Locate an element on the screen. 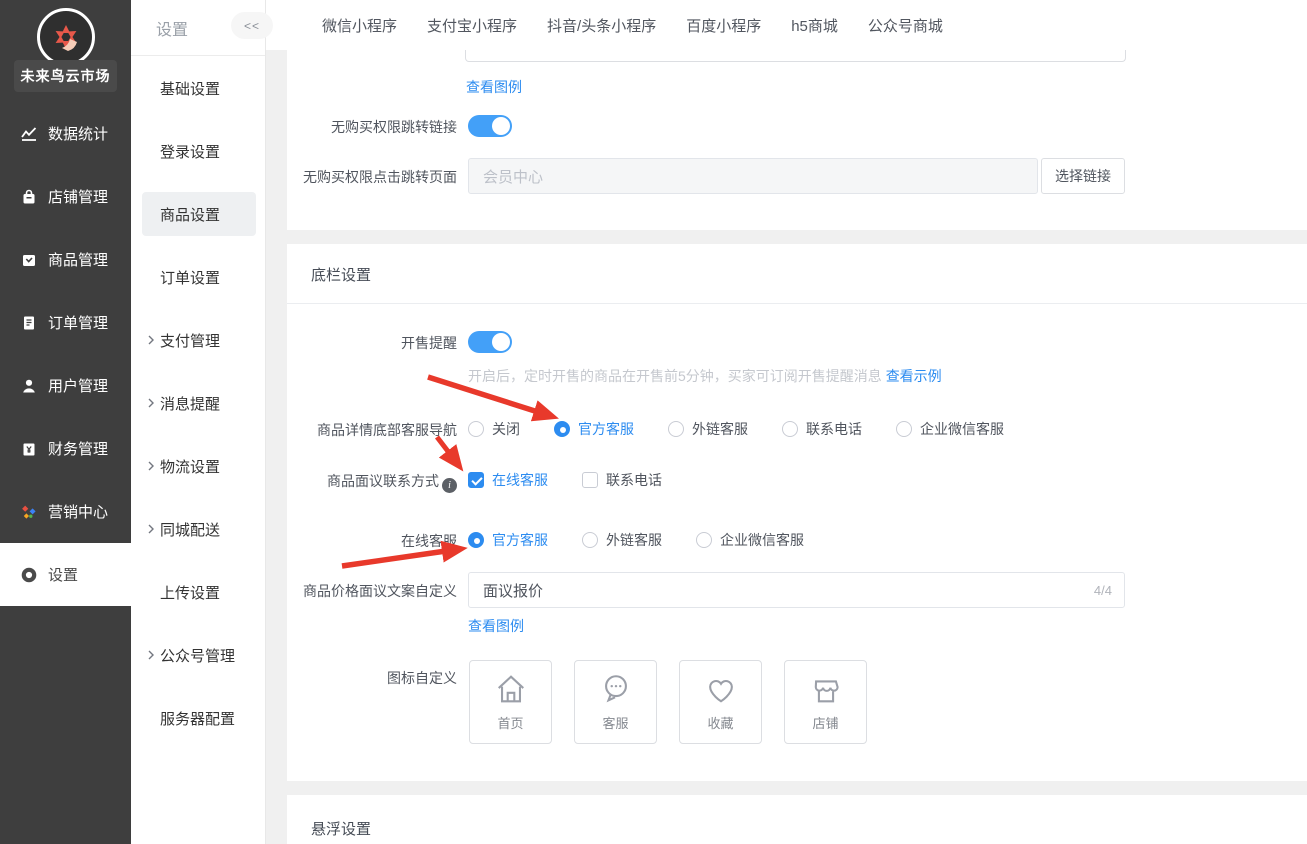  sidebar-item-goods-mgmt: 商品管理 is located at coordinates (65, 259).